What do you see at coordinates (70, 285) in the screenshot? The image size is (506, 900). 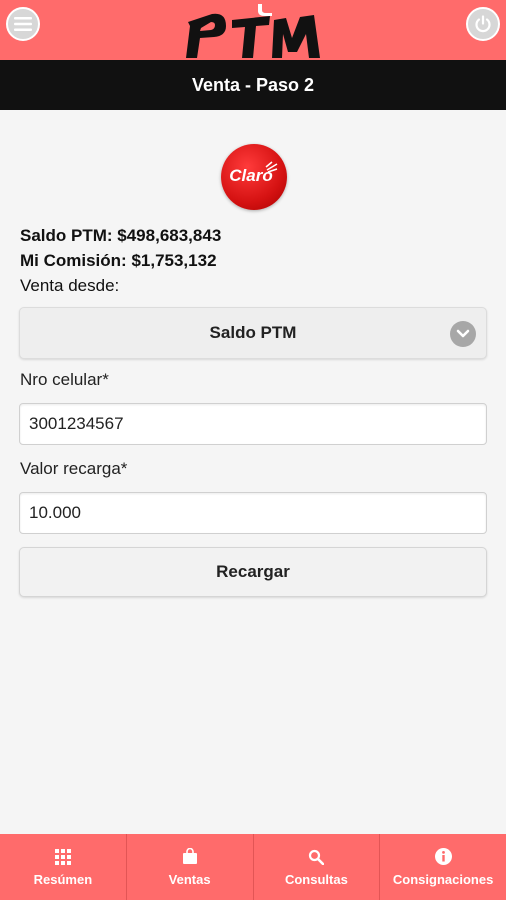 I see `venta-desde-label: Venta desde:` at bounding box center [70, 285].